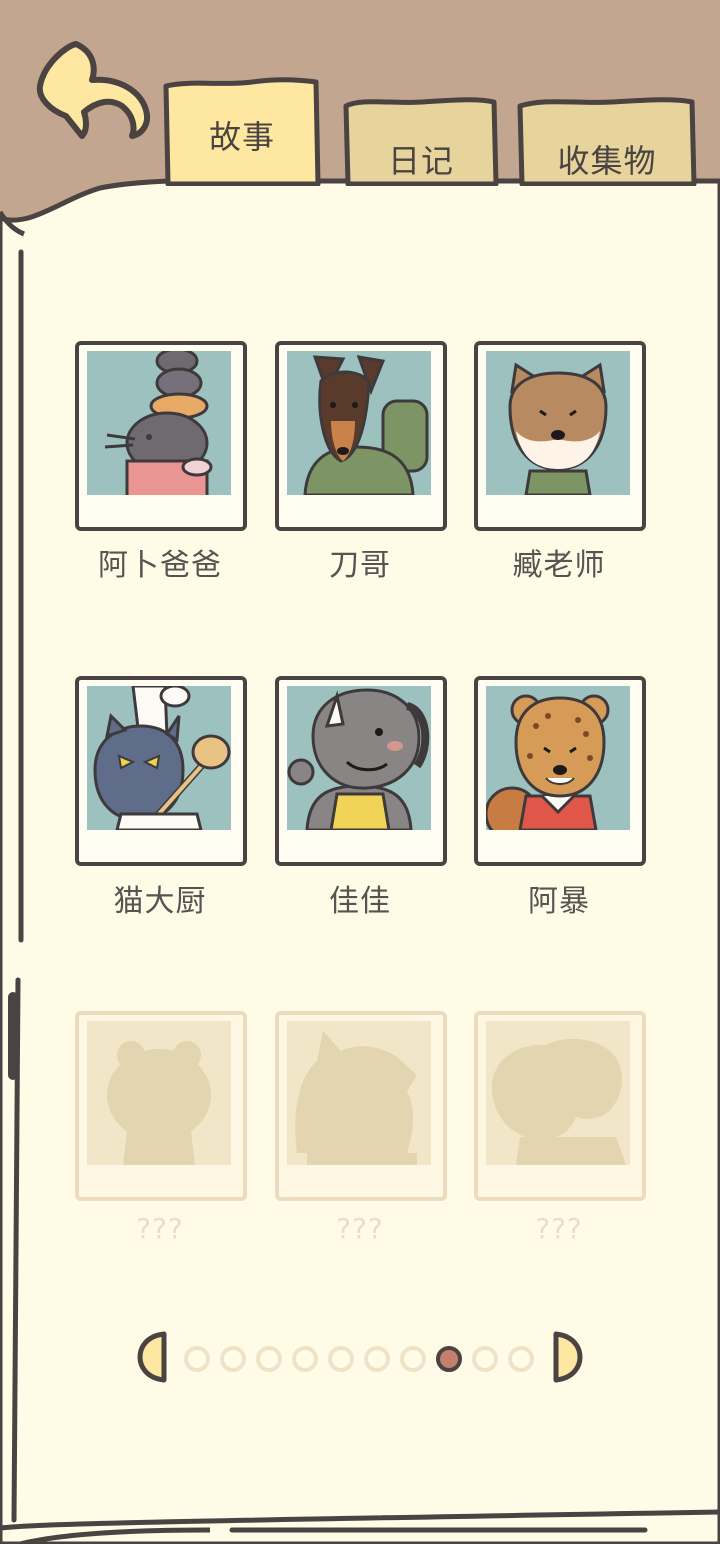 This screenshot has height=1544, width=720. Describe the element at coordinates (359, 758) in the screenshot. I see `rhino-portrait` at that location.